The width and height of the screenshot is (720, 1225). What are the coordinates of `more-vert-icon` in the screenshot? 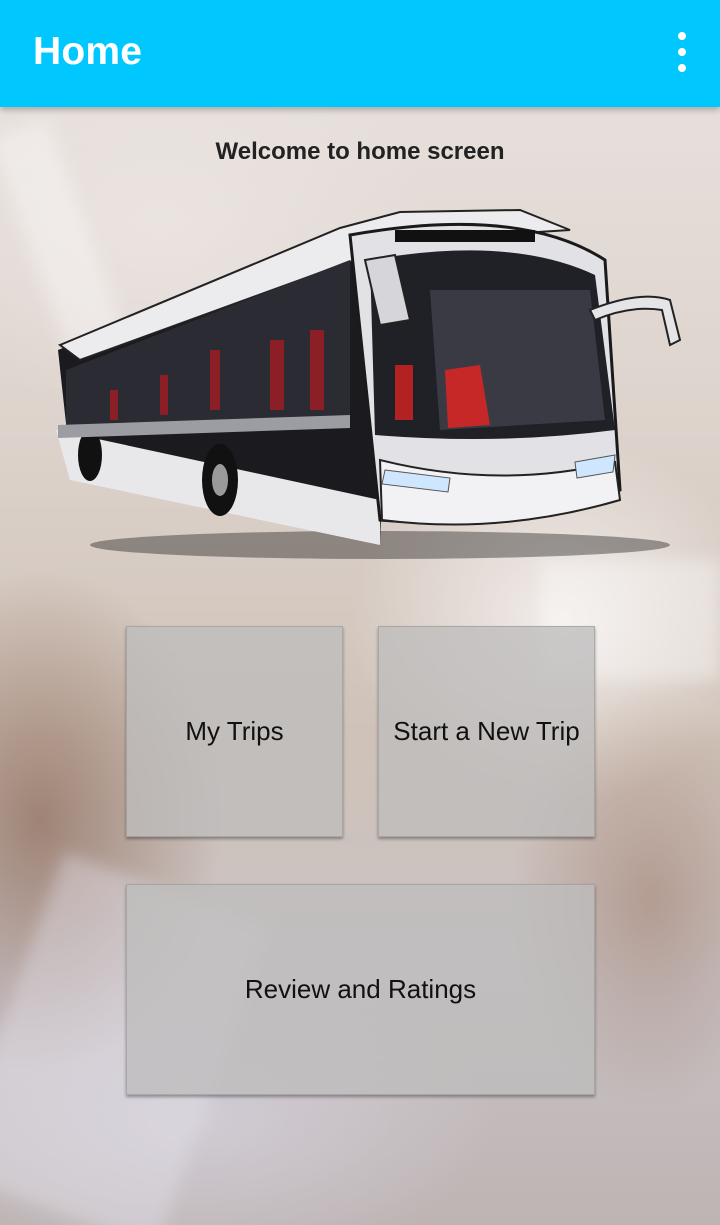 It's located at (682, 52).